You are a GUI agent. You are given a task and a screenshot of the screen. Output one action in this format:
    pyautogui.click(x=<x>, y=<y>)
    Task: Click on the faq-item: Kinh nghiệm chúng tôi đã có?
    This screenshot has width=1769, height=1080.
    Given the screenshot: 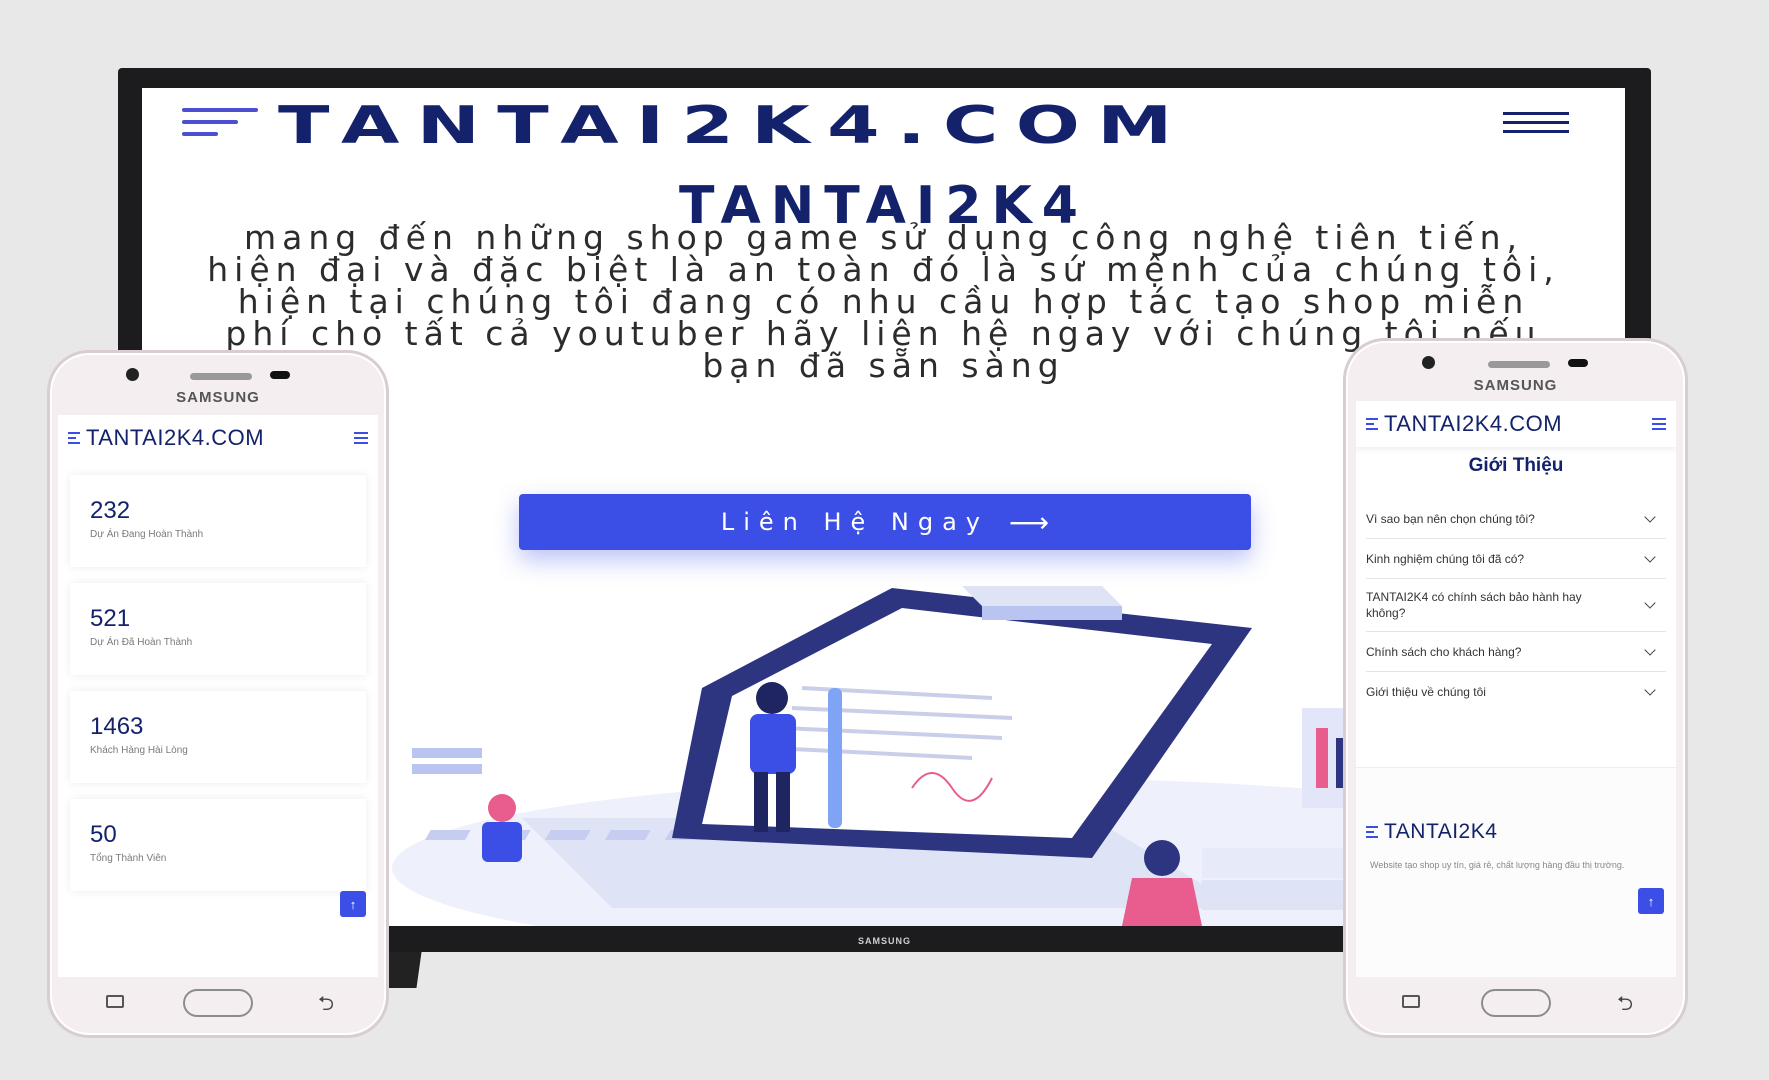 What is the action you would take?
    pyautogui.click(x=1516, y=559)
    